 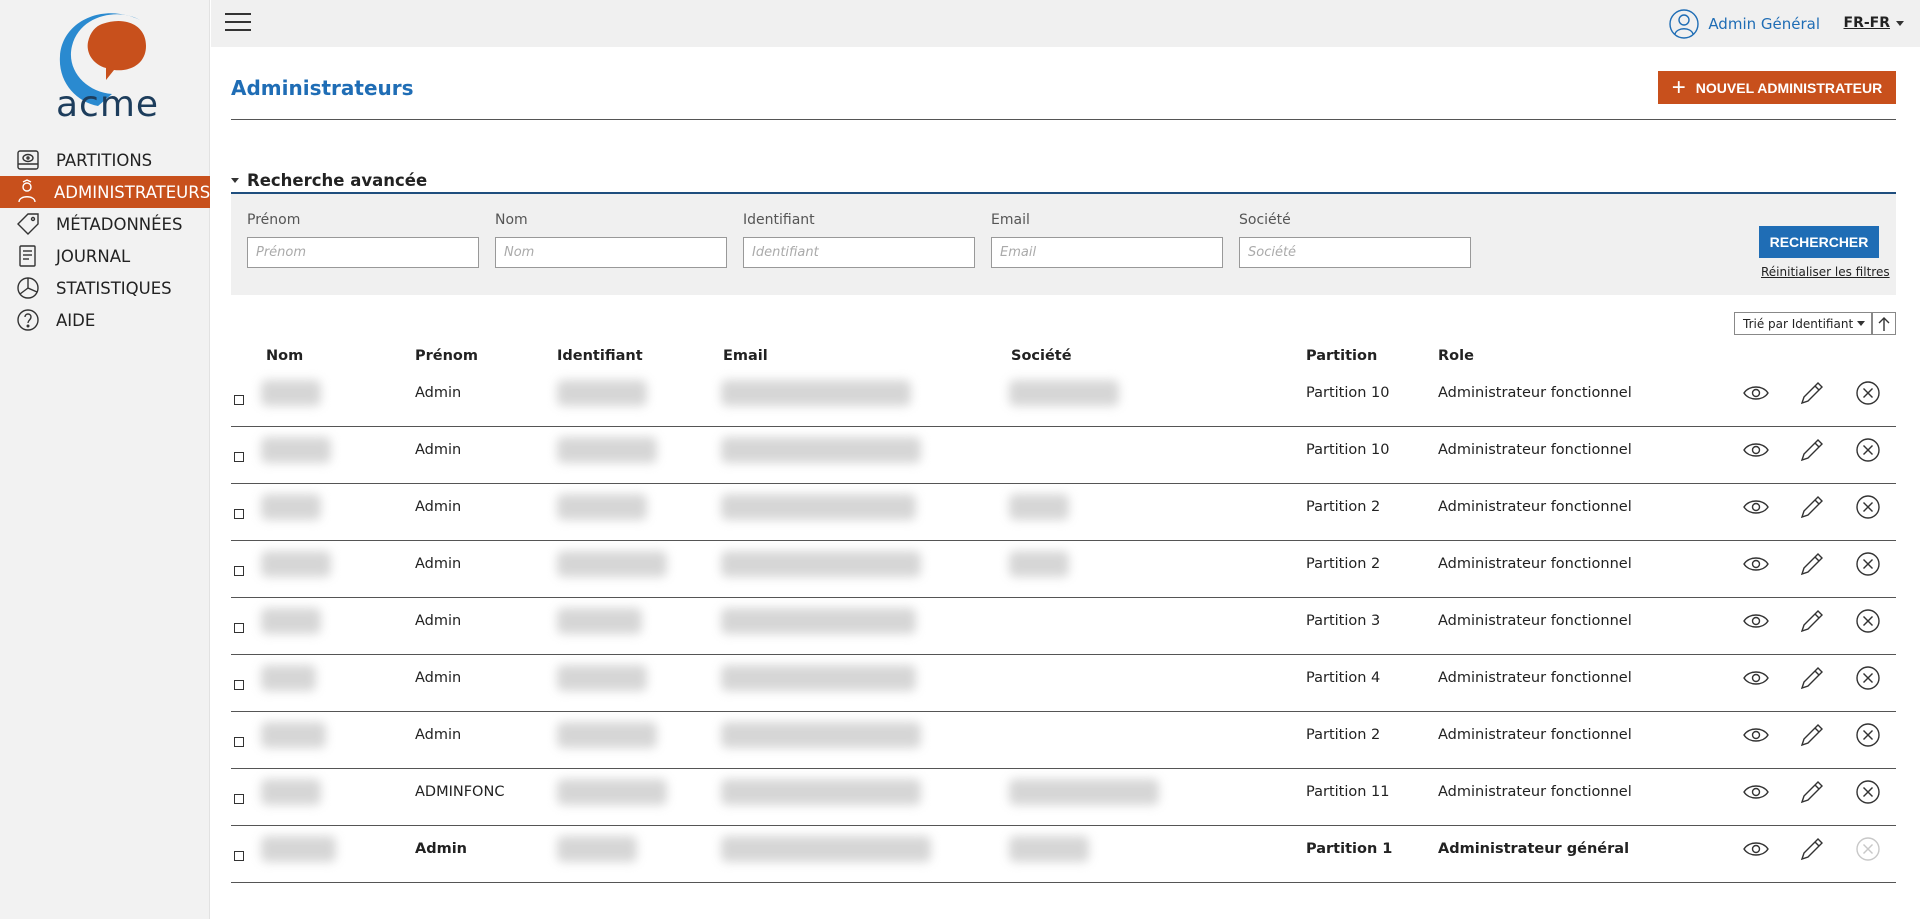 What do you see at coordinates (859, 252) in the screenshot?
I see `identifiant-input` at bounding box center [859, 252].